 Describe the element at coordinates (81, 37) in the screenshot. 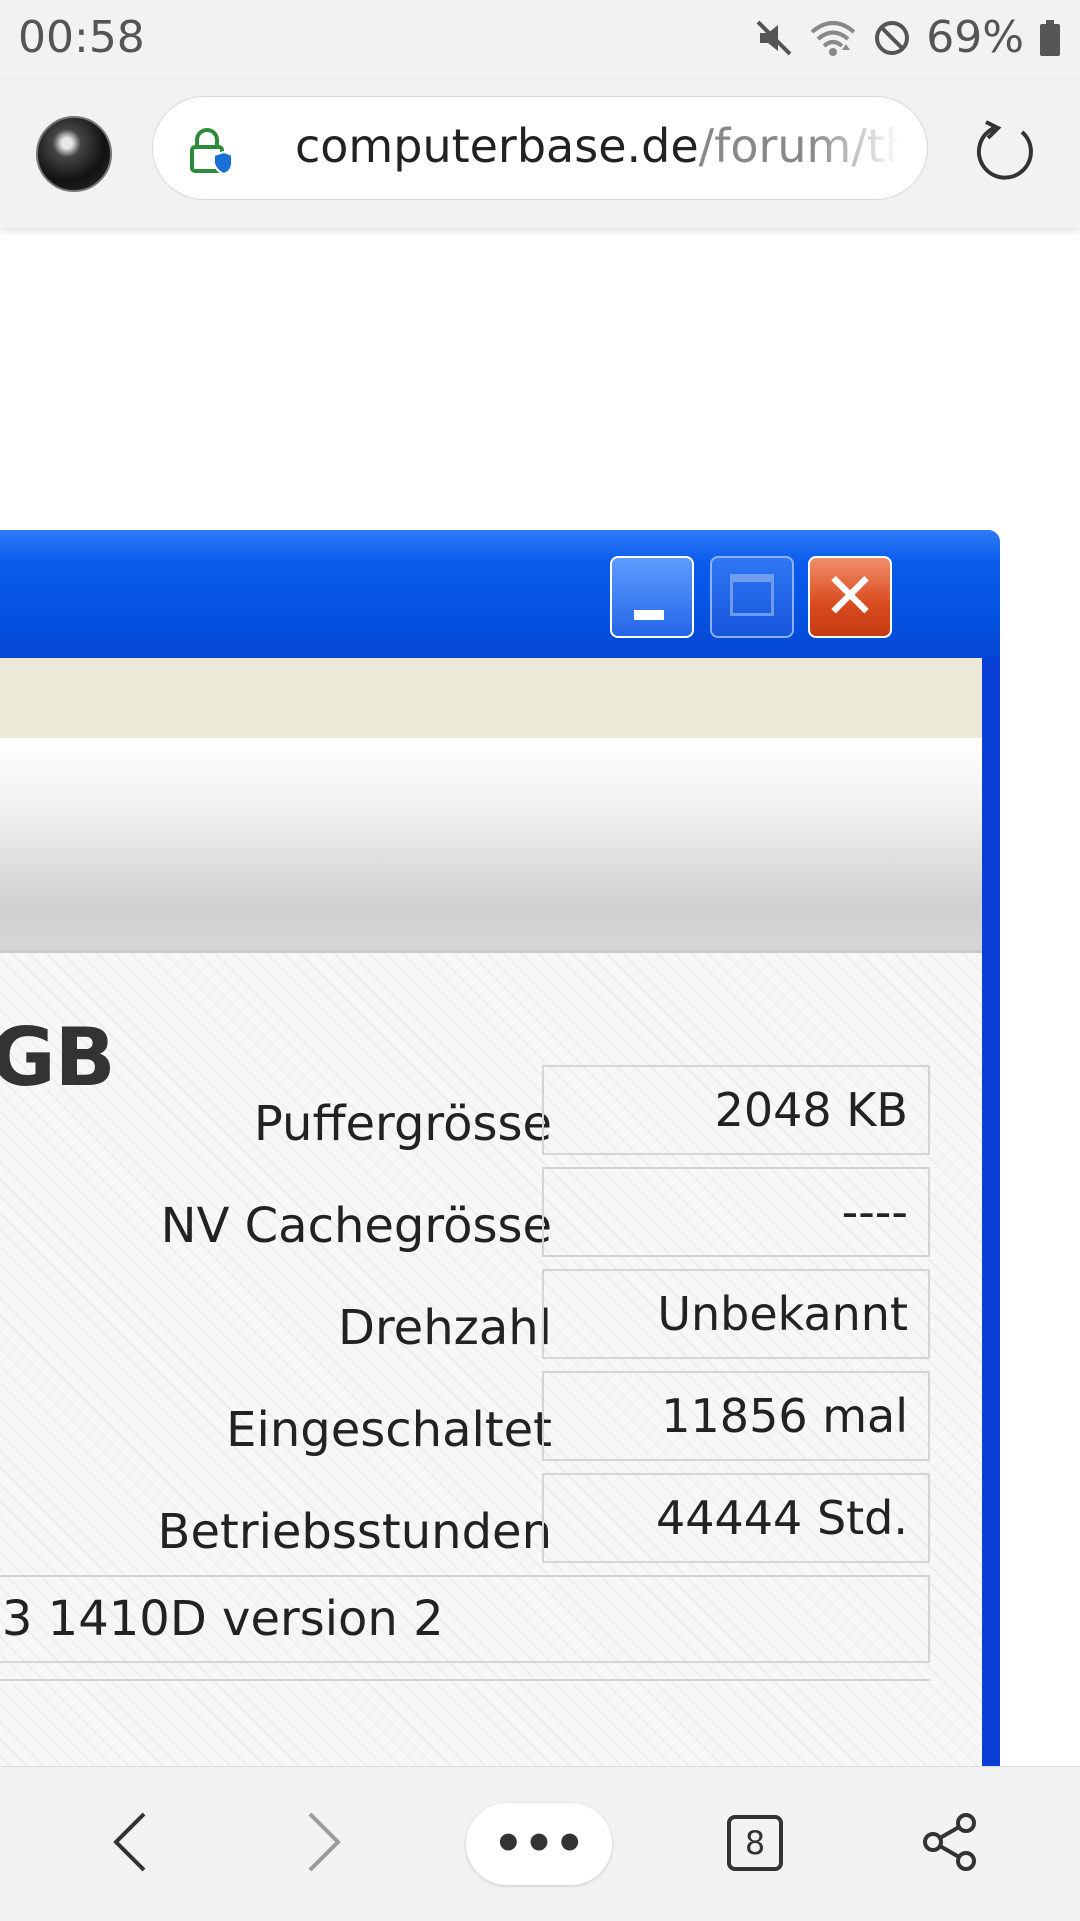

I see `status-time: 00:58` at that location.